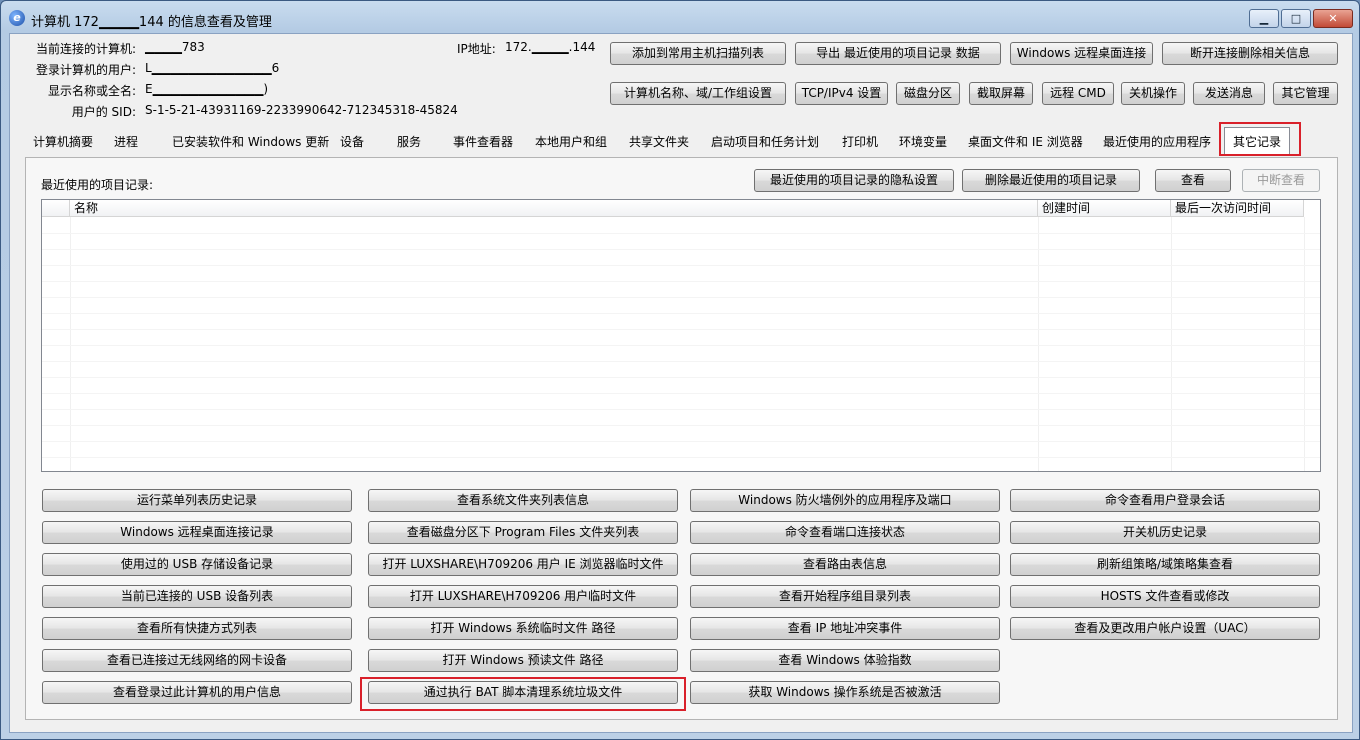 This screenshot has width=1360, height=740. I want to click on uac-settings-button: 查看及更改用户帐户设置（UAC）, so click(1165, 628).